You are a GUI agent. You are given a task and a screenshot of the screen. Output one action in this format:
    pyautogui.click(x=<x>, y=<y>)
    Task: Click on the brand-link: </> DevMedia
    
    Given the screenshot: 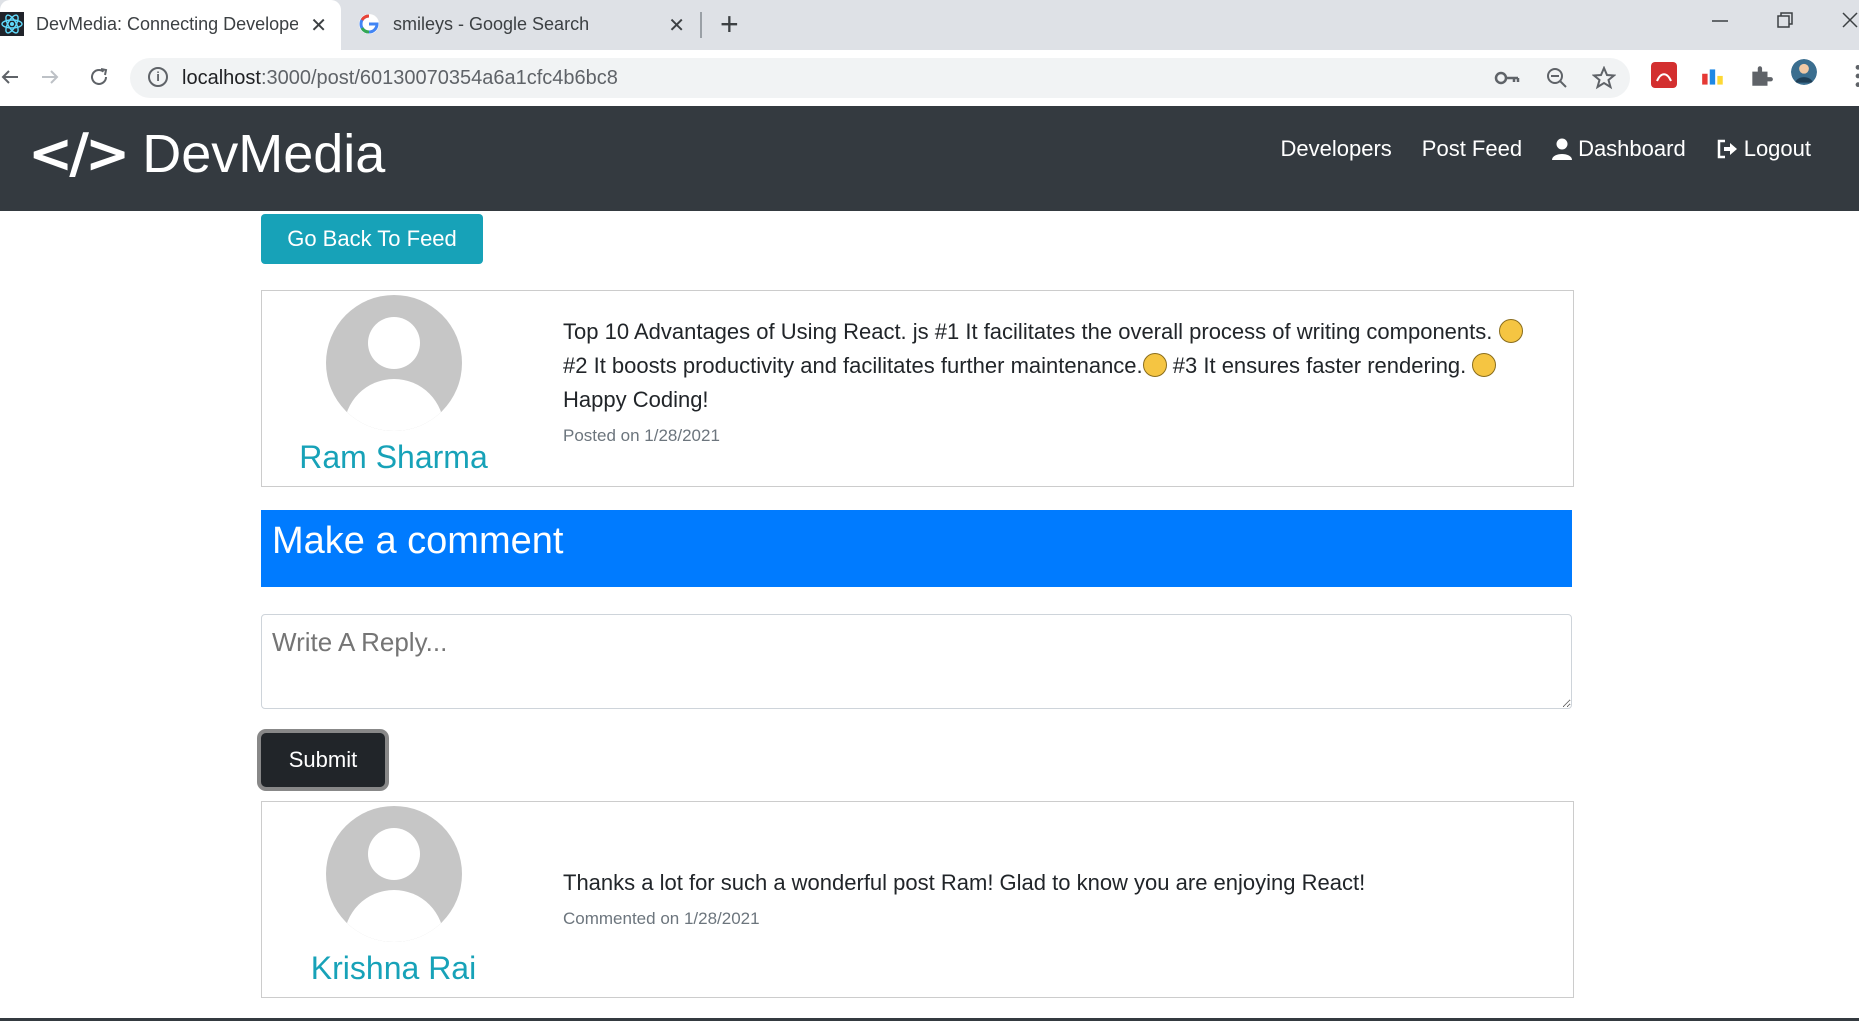 What is the action you would take?
    pyautogui.click(x=206, y=153)
    